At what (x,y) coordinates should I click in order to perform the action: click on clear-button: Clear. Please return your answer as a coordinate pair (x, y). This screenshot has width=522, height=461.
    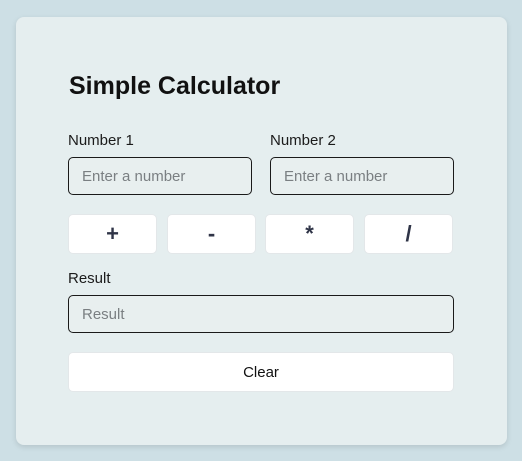
    Looking at the image, I should click on (261, 372).